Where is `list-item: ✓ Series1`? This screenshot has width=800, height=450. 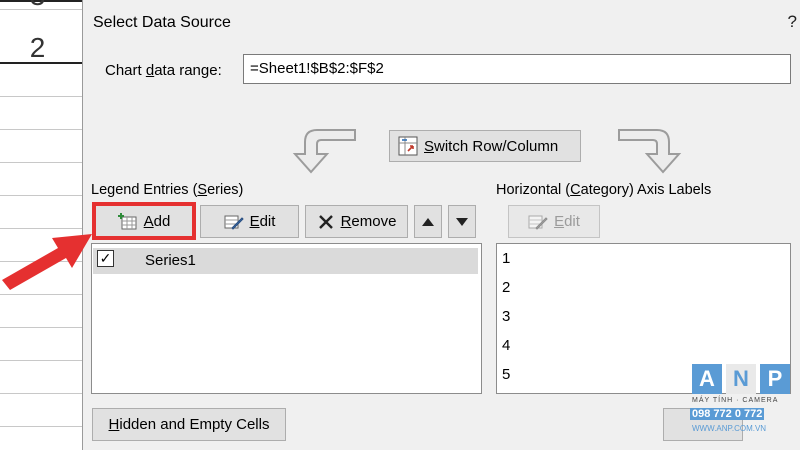
list-item: ✓ Series1 is located at coordinates (285, 261).